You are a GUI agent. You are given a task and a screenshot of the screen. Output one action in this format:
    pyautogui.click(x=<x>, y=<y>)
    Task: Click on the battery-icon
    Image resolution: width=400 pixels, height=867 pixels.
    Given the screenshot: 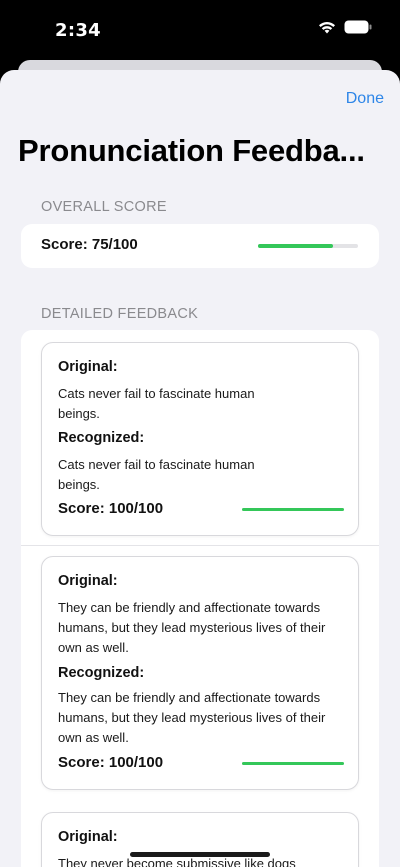 What is the action you would take?
    pyautogui.click(x=358, y=27)
    